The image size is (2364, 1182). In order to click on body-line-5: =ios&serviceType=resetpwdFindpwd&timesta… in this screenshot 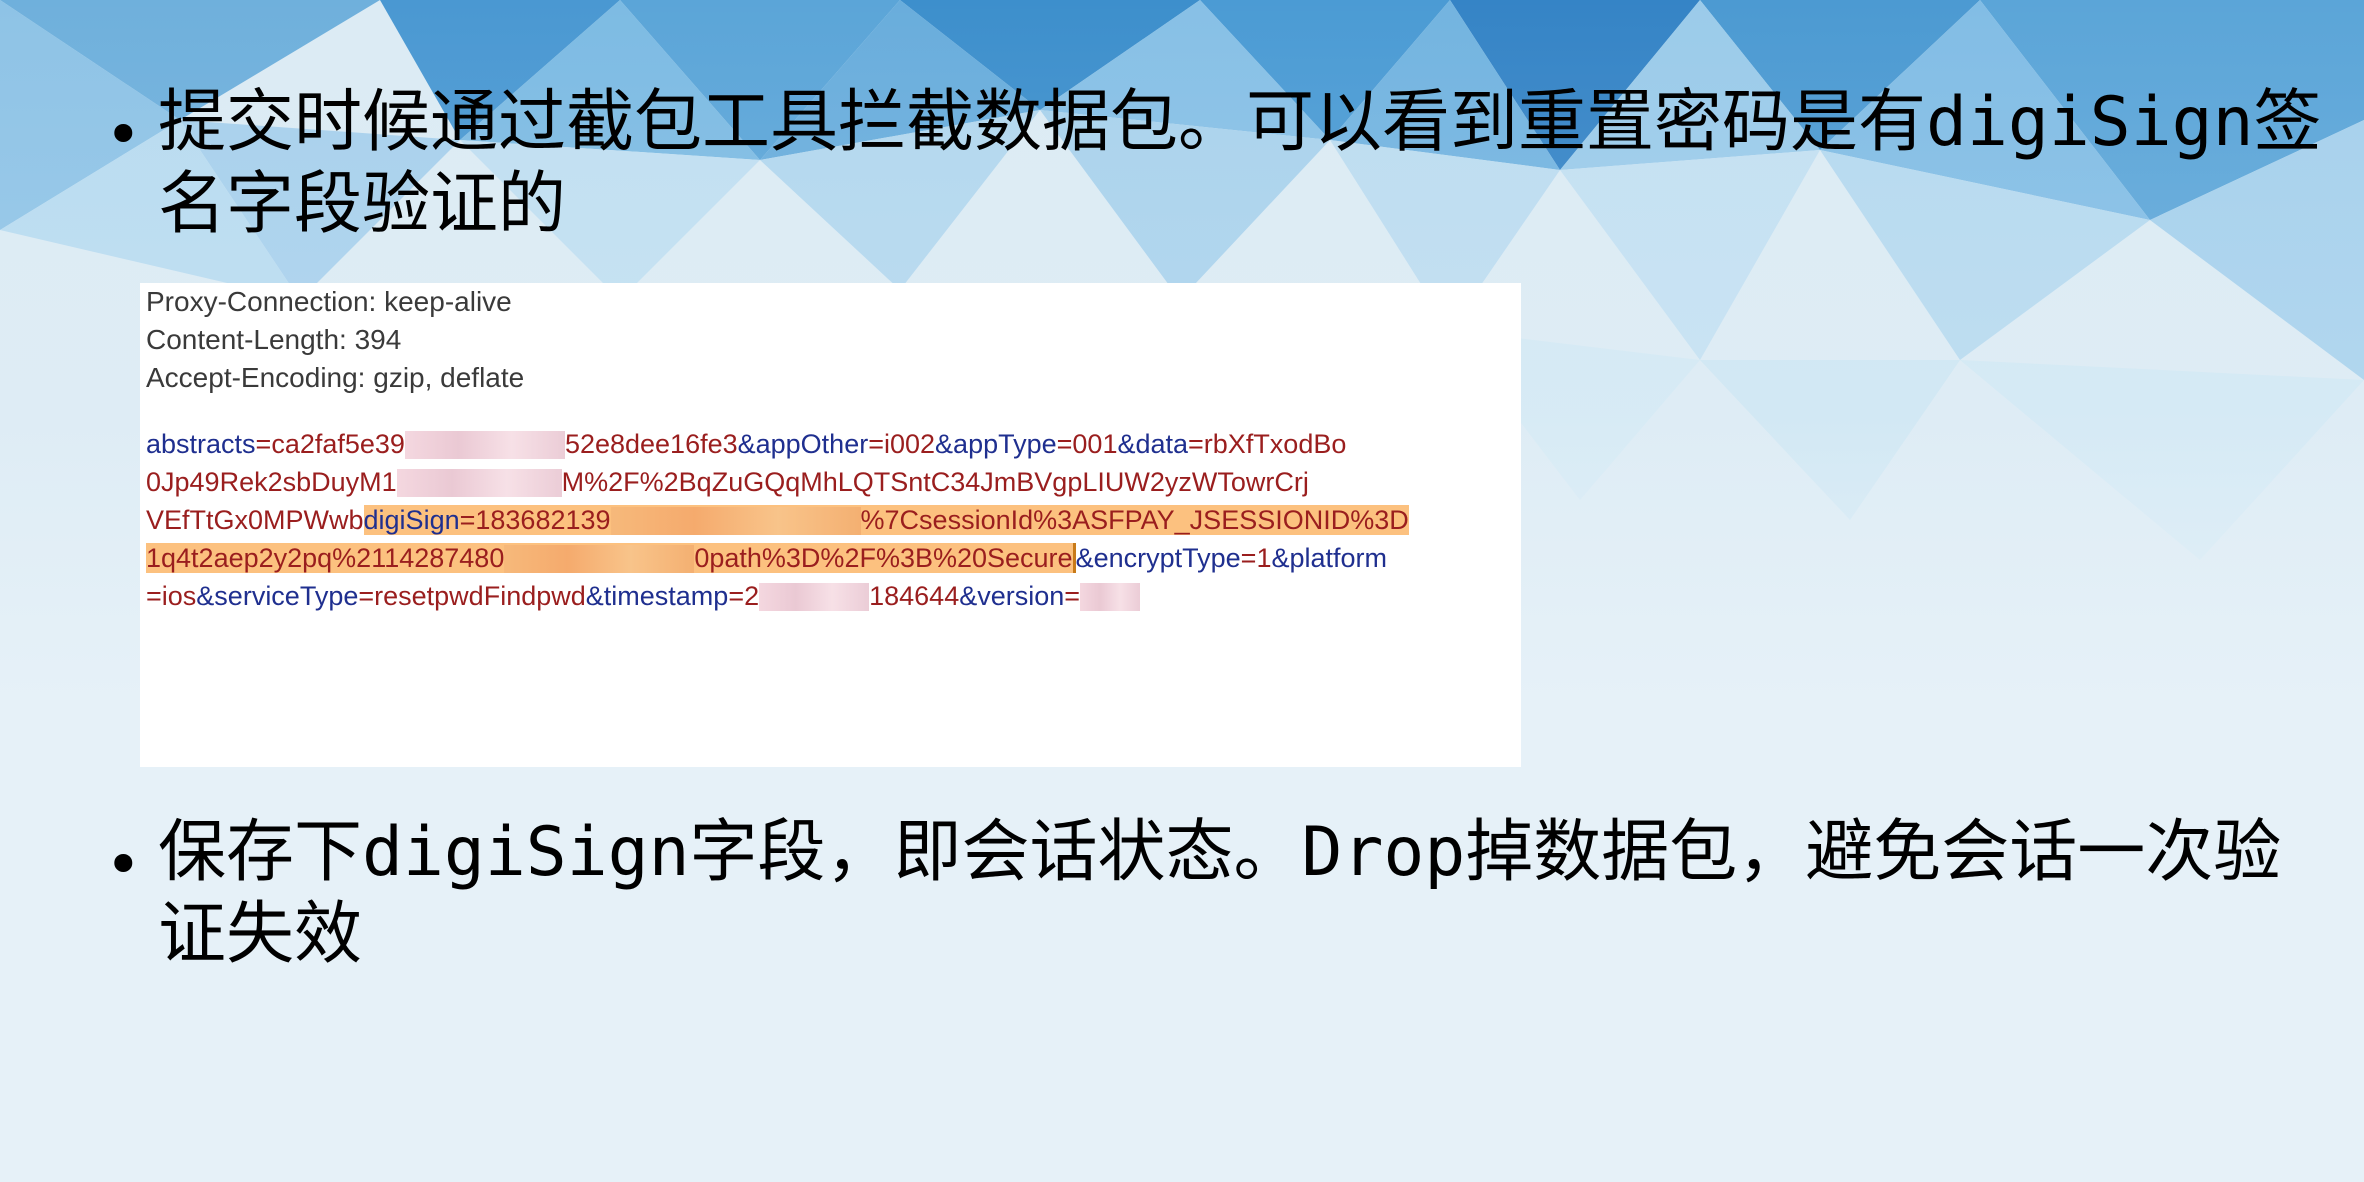, I will do `click(831, 596)`.